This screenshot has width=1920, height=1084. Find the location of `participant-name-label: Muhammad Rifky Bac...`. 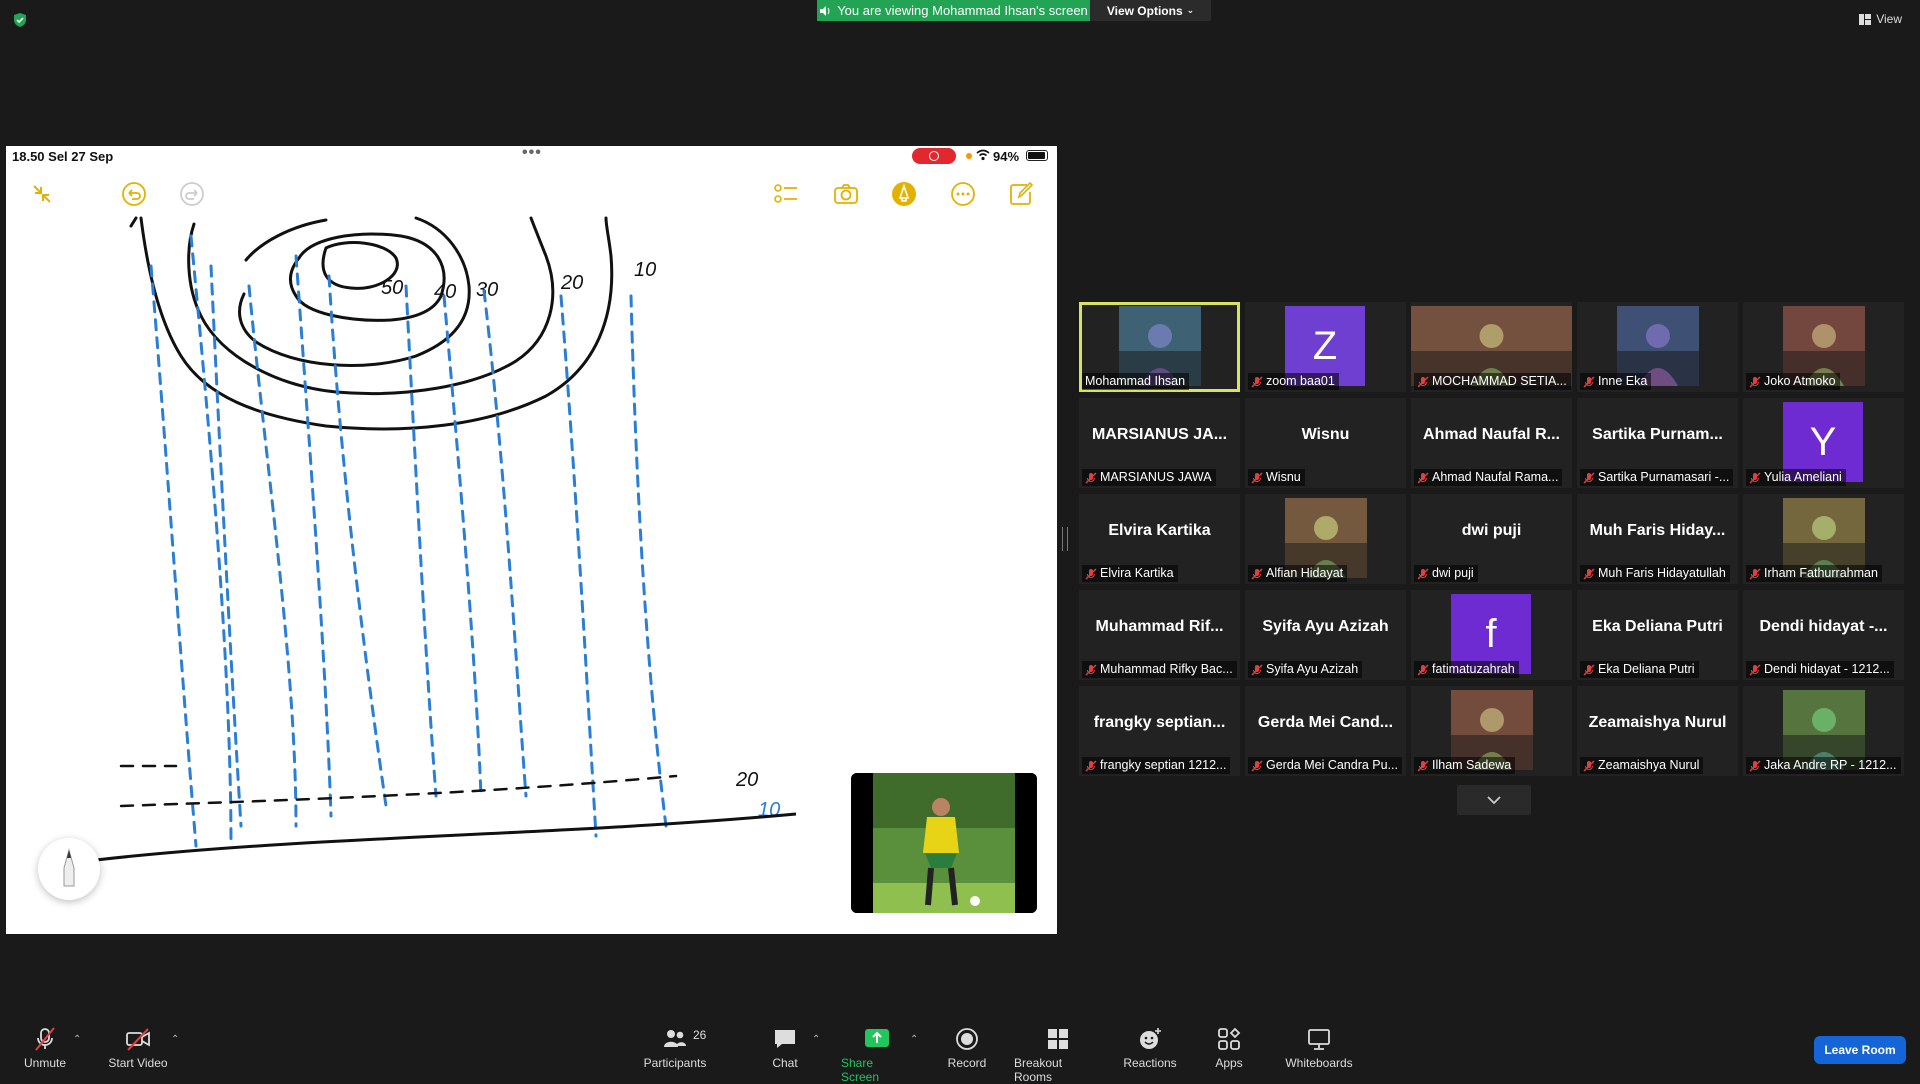

participant-name-label: Muhammad Rifky Bac... is located at coordinates (1159, 669).